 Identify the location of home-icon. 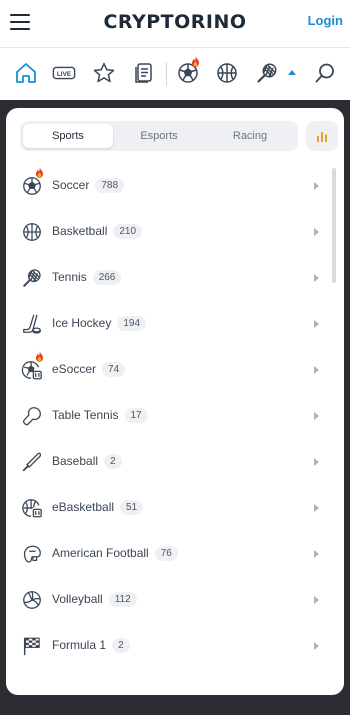
(26, 73).